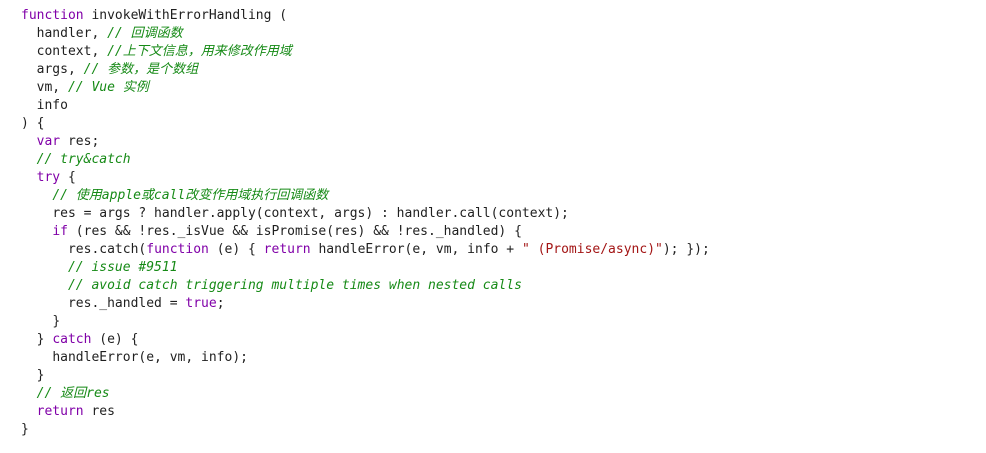 The height and width of the screenshot is (453, 986). What do you see at coordinates (503, 358) in the screenshot?
I see `code-line: handleError(e, vm, info);` at bounding box center [503, 358].